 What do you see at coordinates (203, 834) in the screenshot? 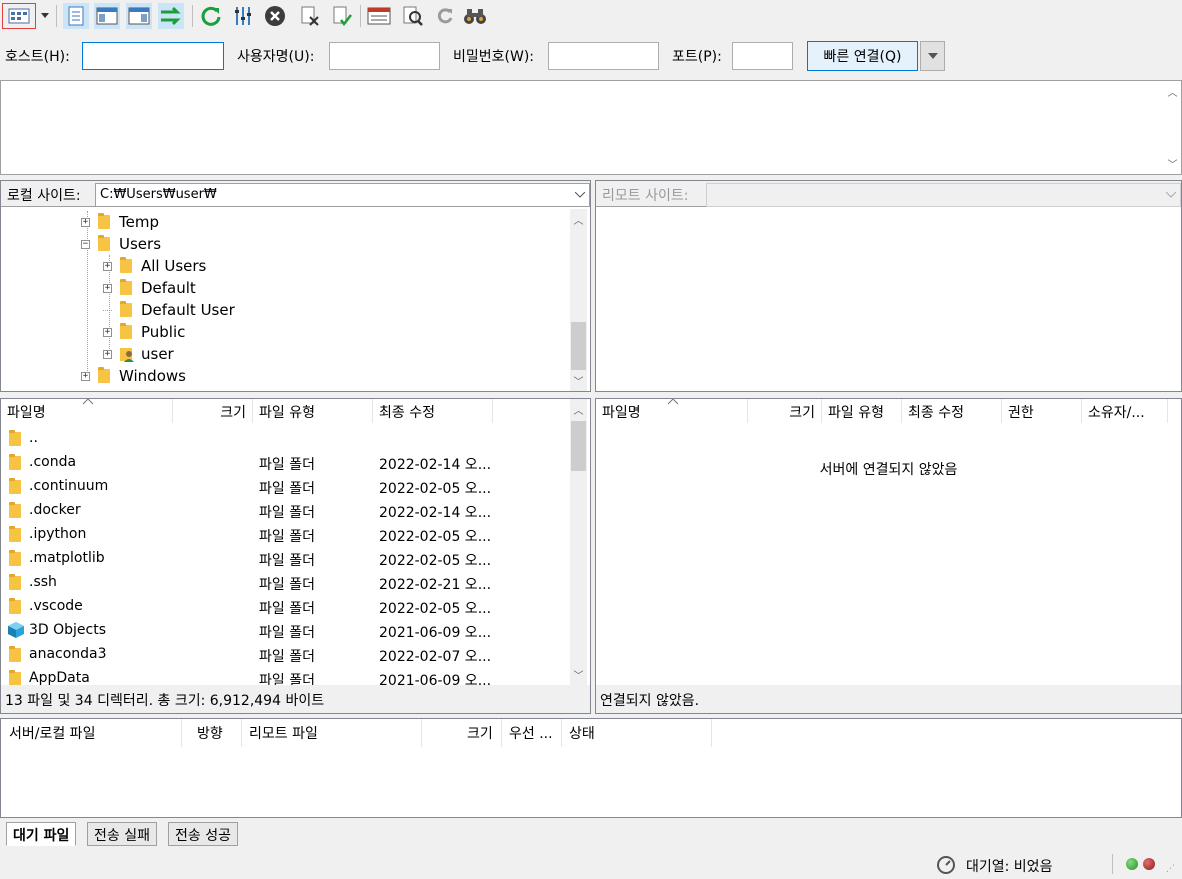
I see `tab-successful-transfers: 전송 성공` at bounding box center [203, 834].